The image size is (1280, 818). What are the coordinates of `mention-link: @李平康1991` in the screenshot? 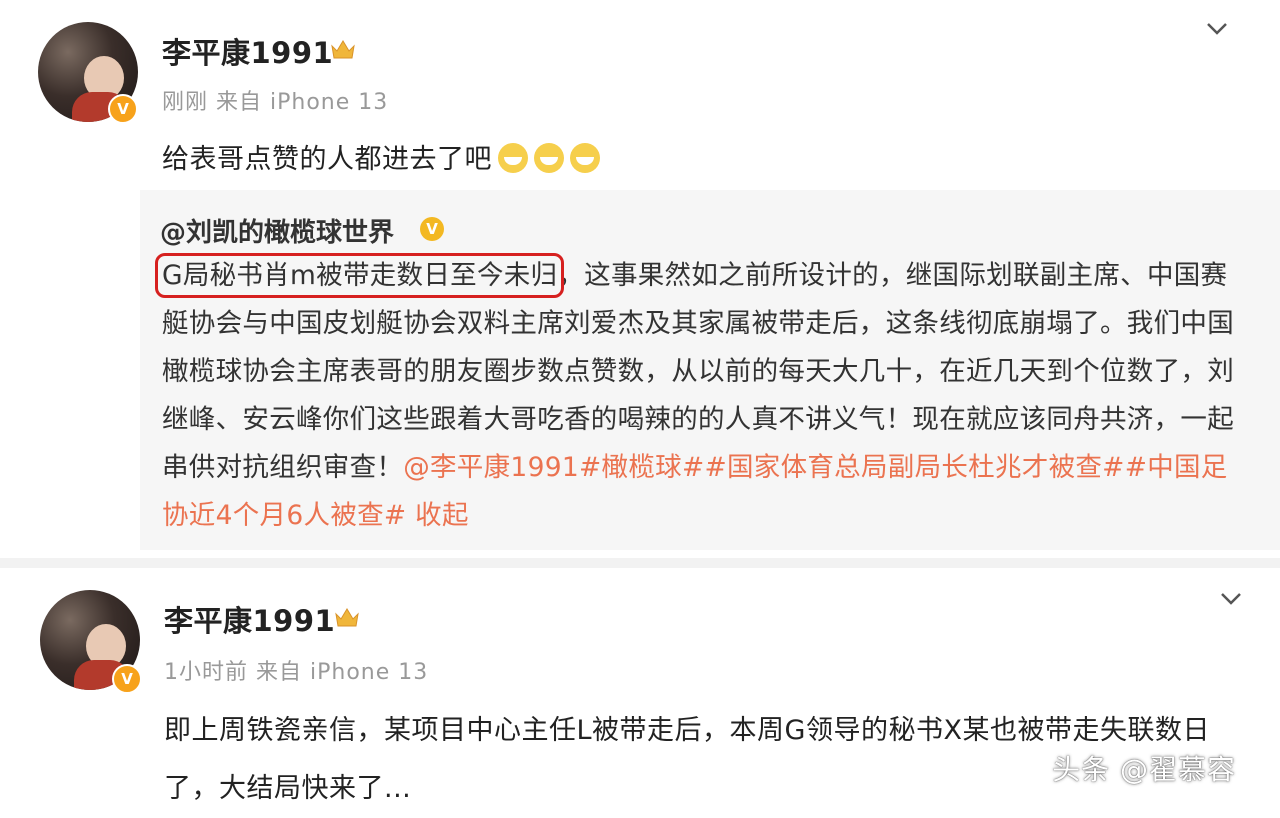 It's located at (491, 467).